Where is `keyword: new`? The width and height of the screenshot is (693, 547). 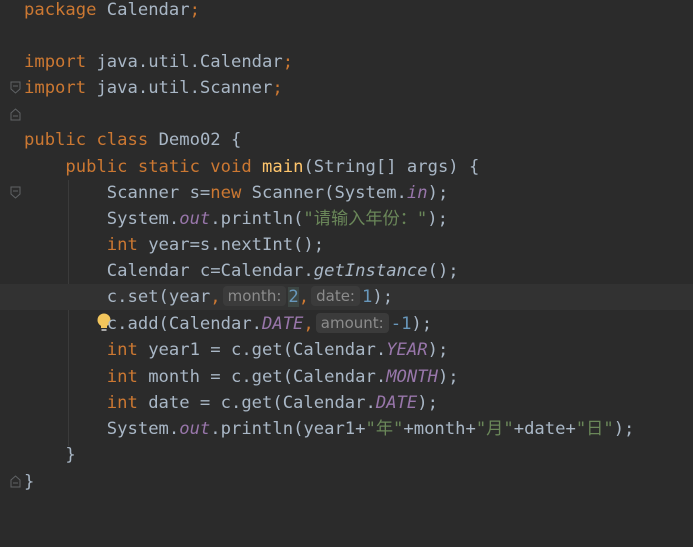 keyword: new is located at coordinates (226, 193).